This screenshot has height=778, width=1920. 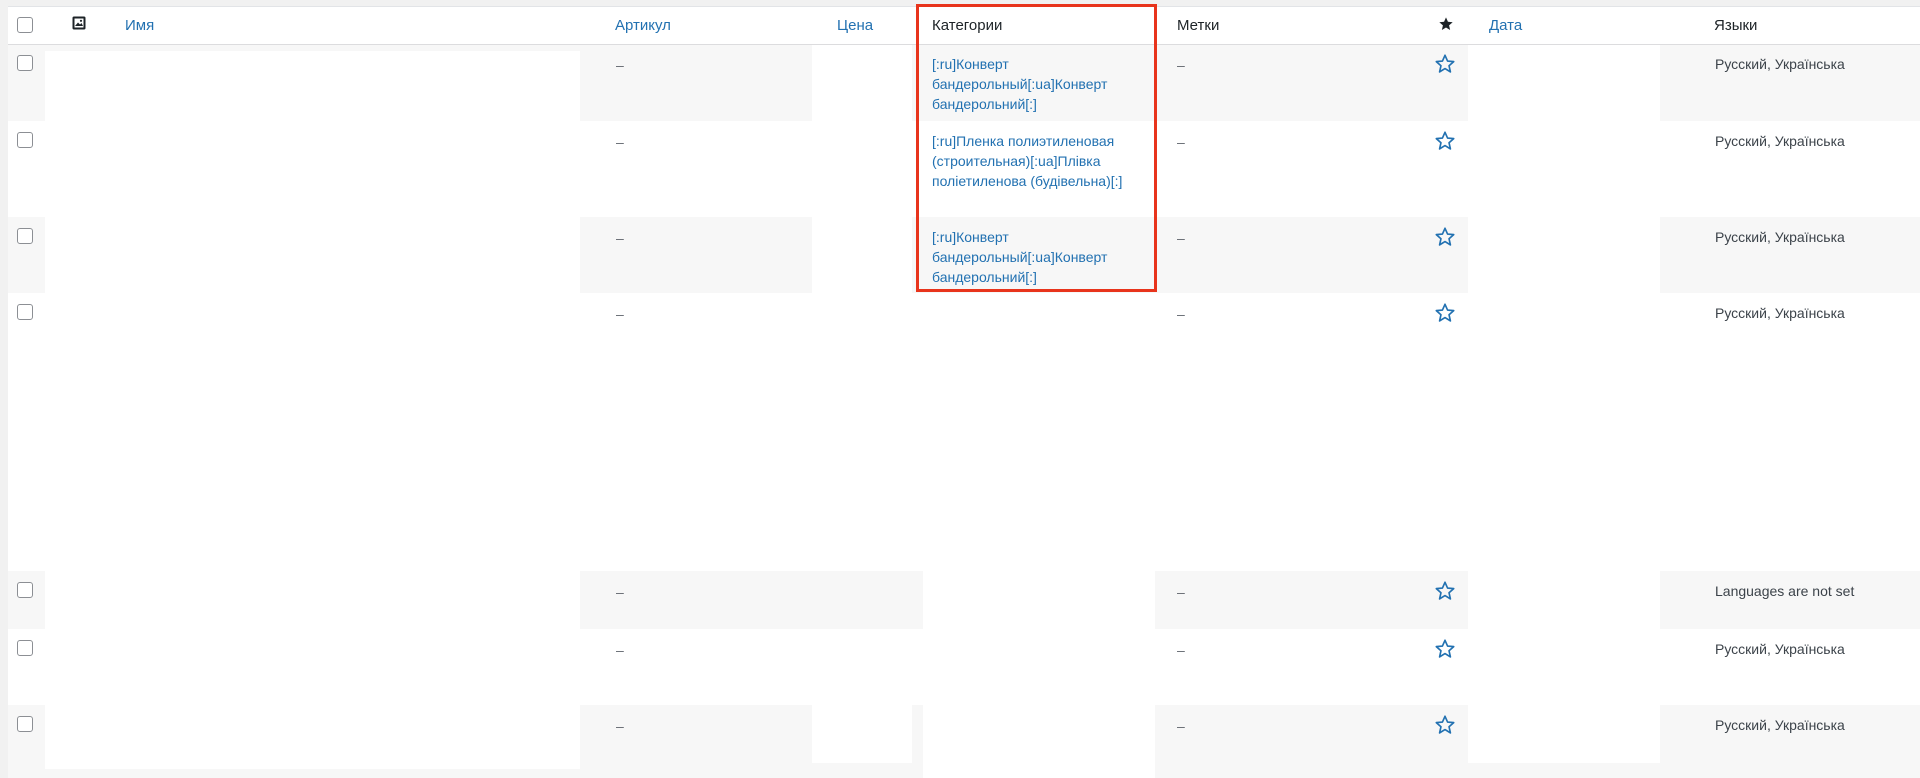 What do you see at coordinates (1505, 26) in the screenshot?
I see `column-date: Дата` at bounding box center [1505, 26].